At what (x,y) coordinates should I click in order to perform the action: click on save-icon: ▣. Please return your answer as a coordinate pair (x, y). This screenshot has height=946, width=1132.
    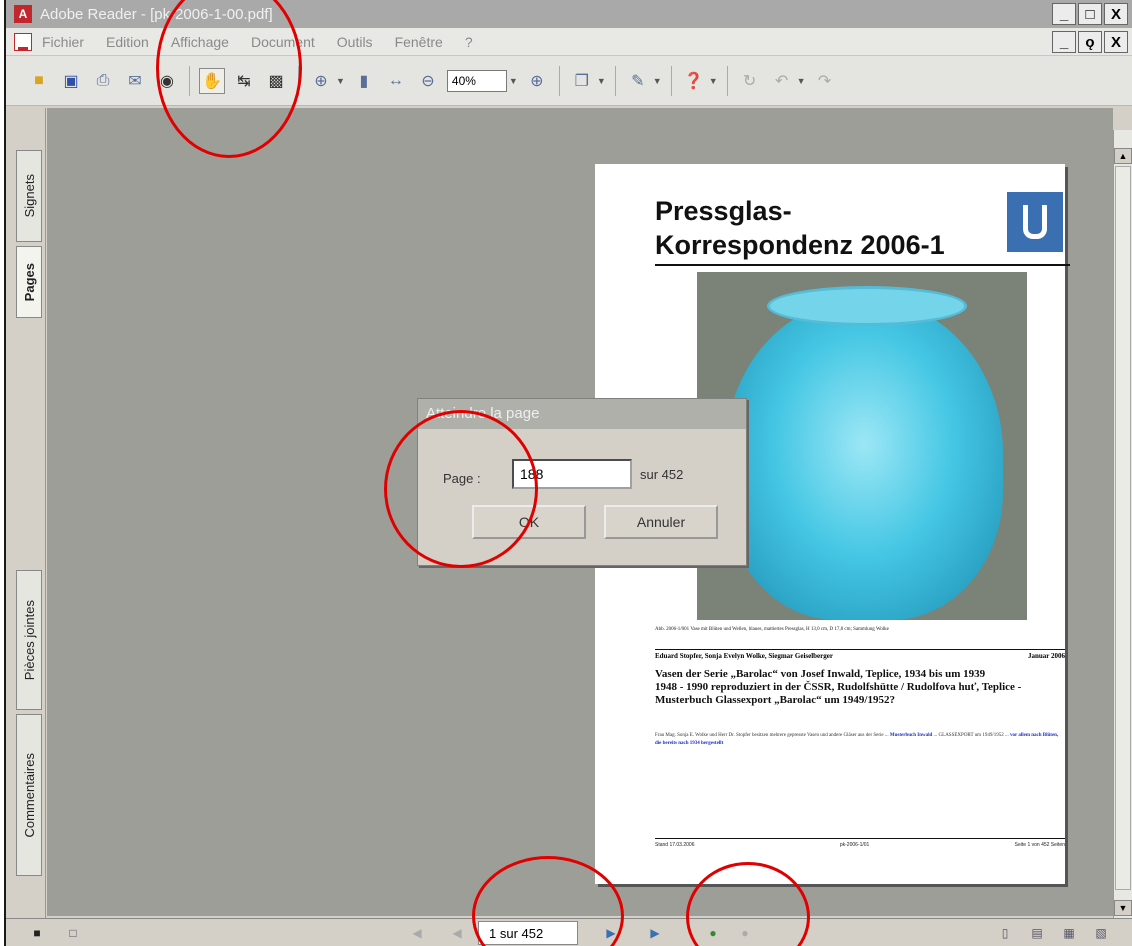
    Looking at the image, I should click on (71, 81).